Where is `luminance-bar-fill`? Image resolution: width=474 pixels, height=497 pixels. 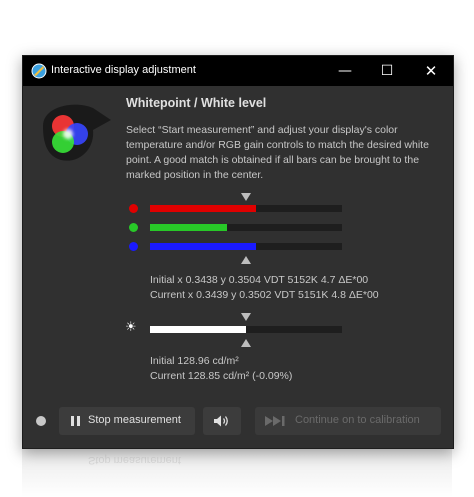 luminance-bar-fill is located at coordinates (198, 329).